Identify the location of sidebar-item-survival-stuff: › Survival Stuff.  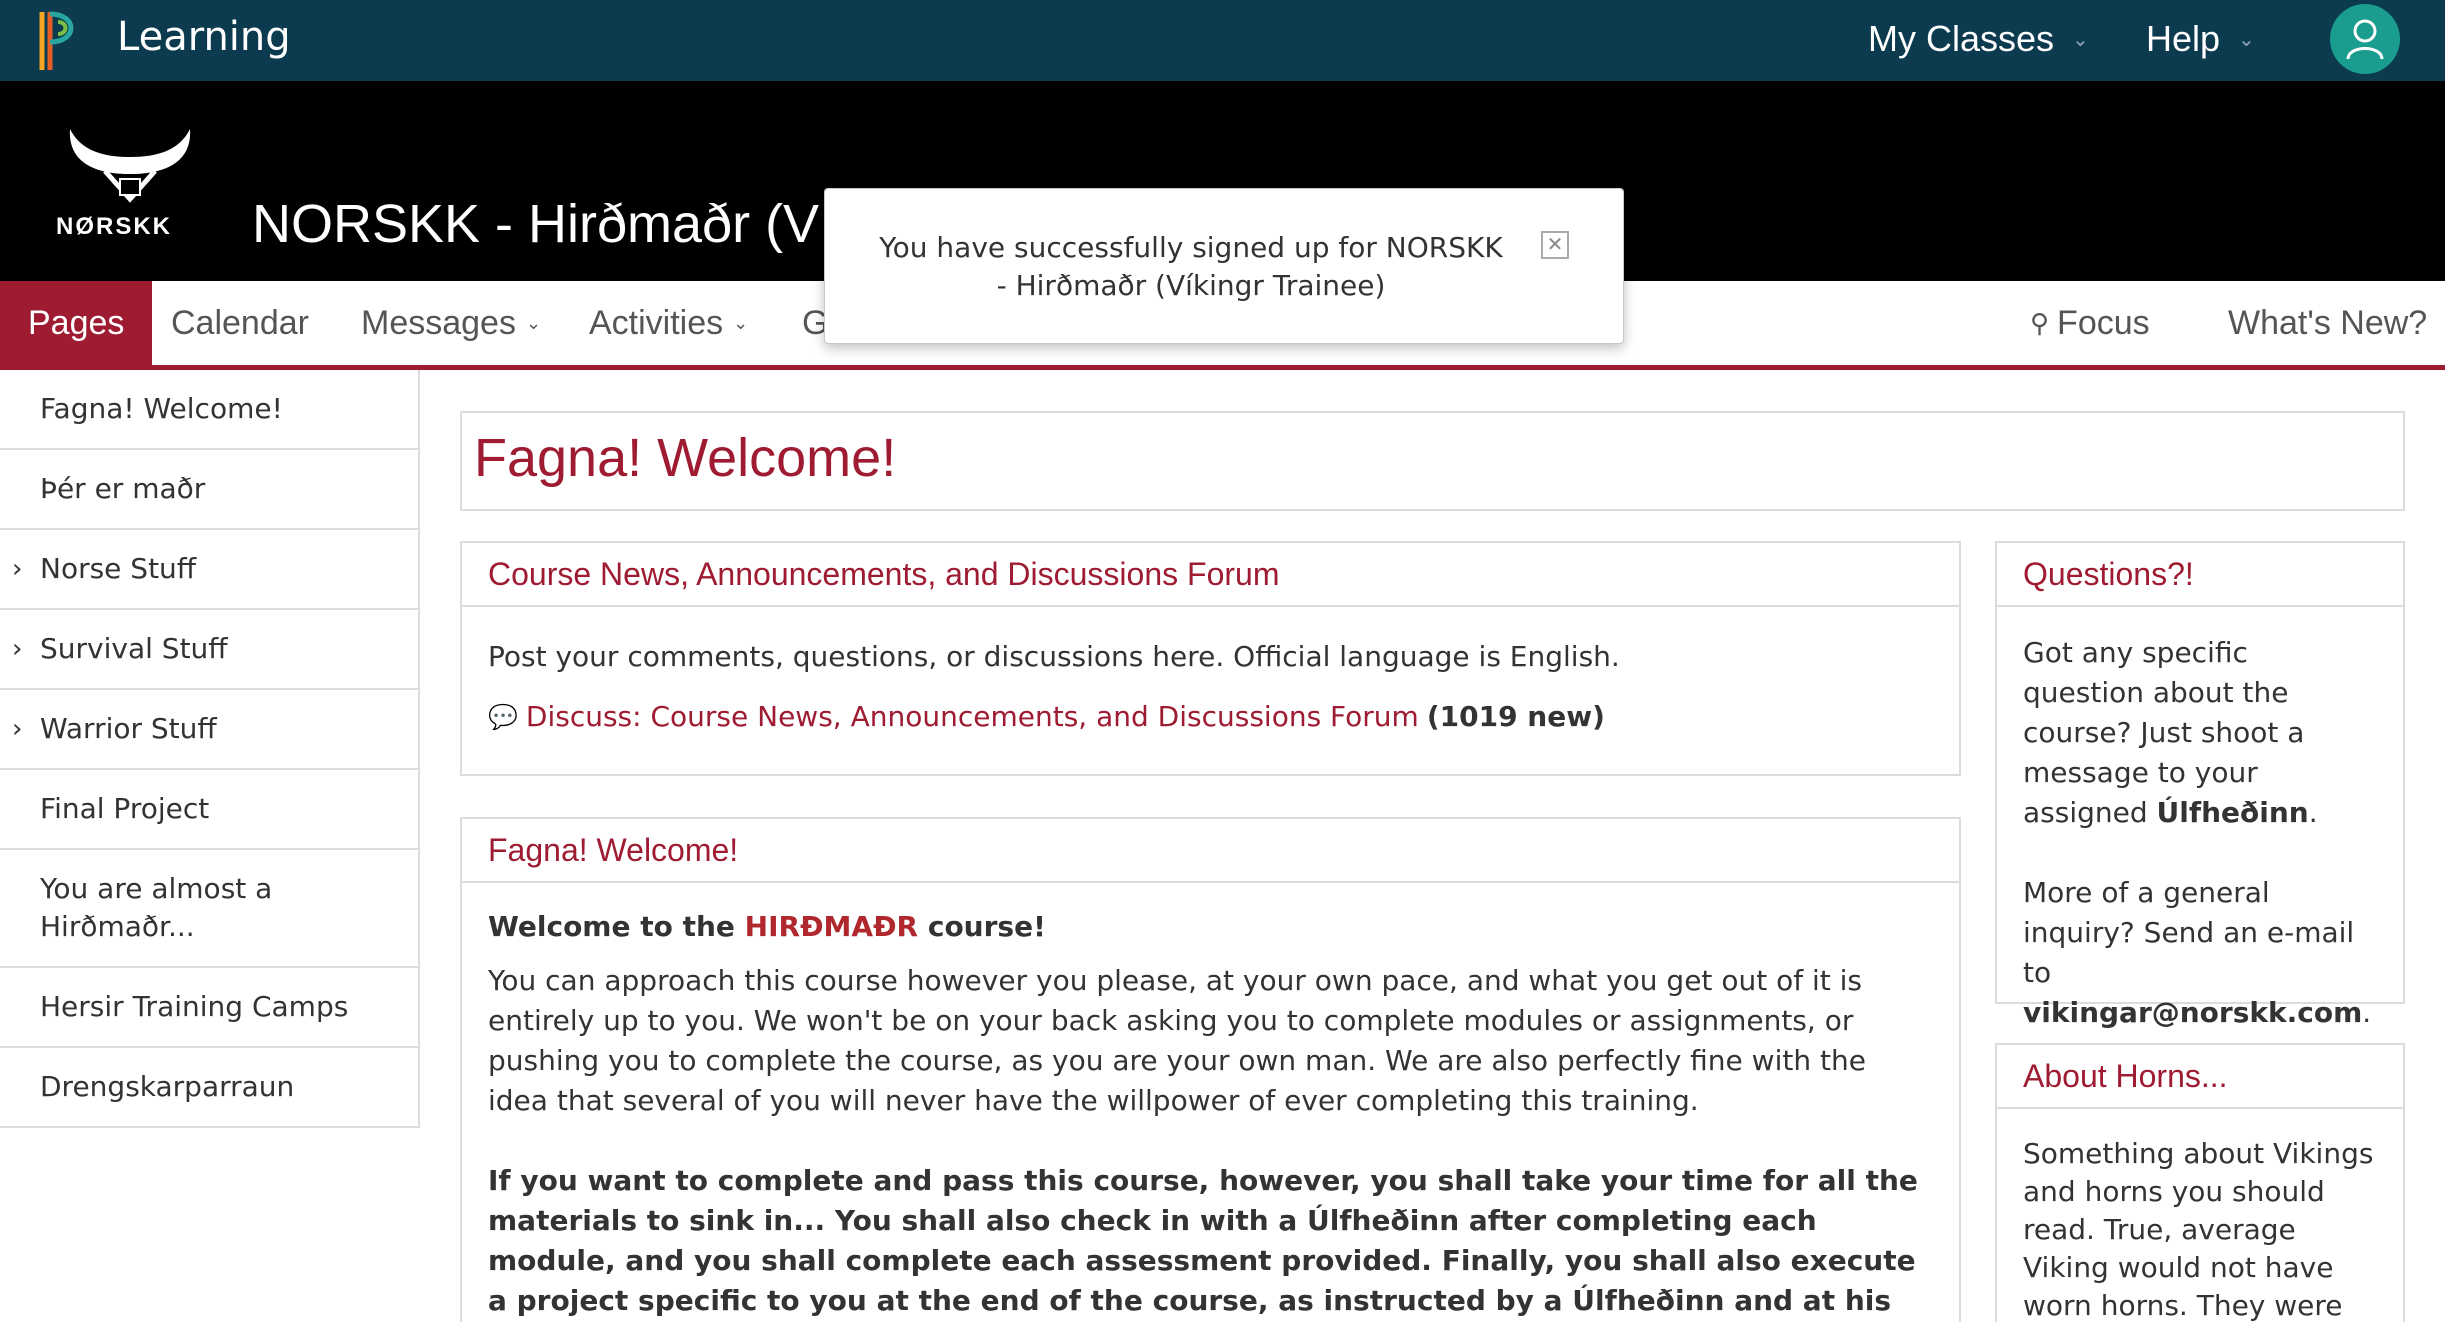
(210, 650).